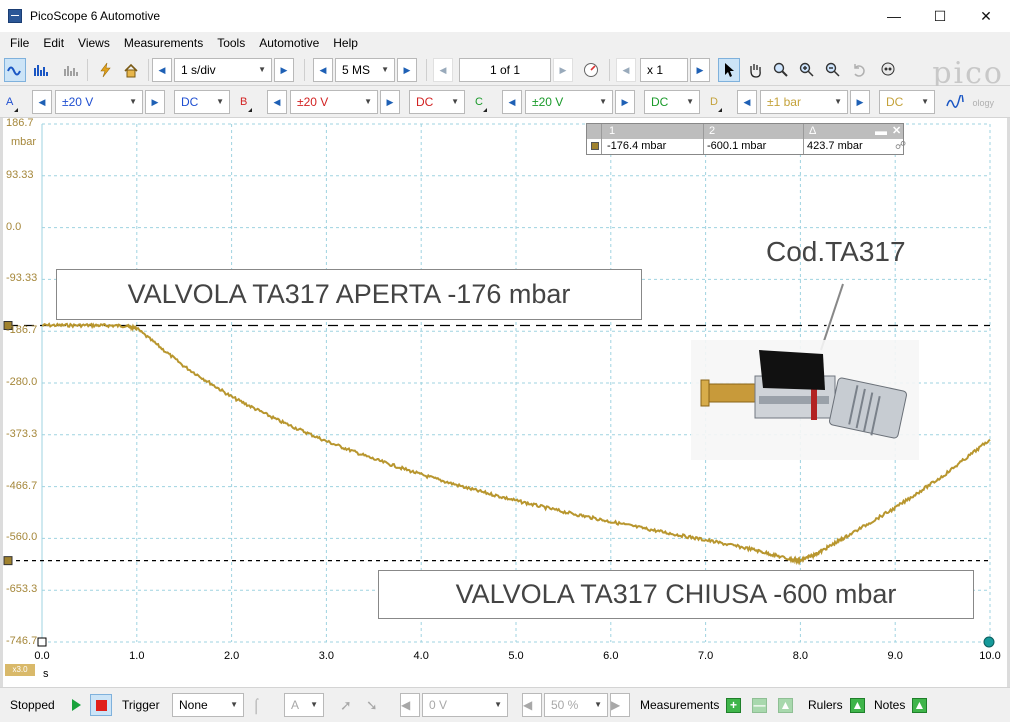  I want to click on menu-measurements: Measurements, so click(163, 43).